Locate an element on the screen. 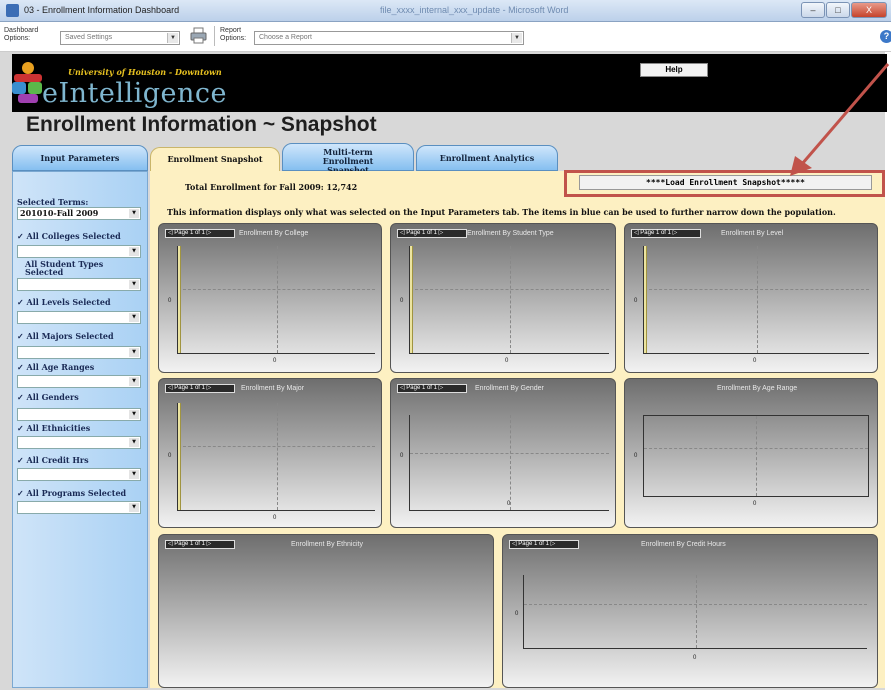  filter-label: All Colleges Selected is located at coordinates (73, 236).